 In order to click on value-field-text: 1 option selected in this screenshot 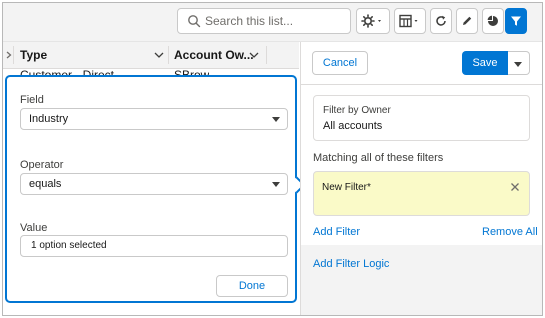, I will do `click(69, 245)`.